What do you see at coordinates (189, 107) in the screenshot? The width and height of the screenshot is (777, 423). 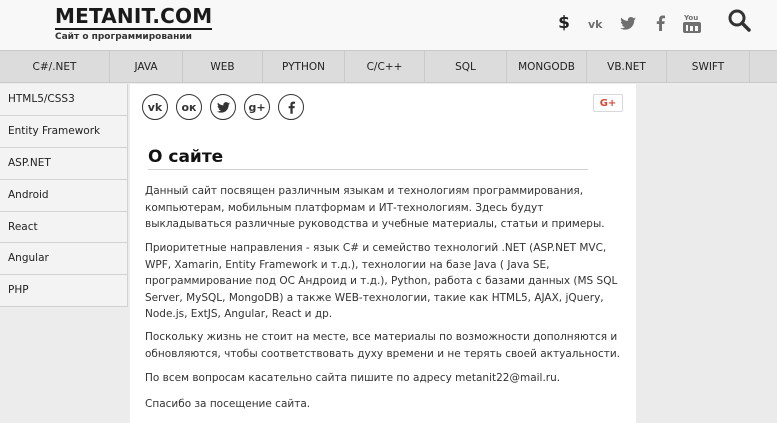 I see `odnoklassniki-share-icon: ок` at bounding box center [189, 107].